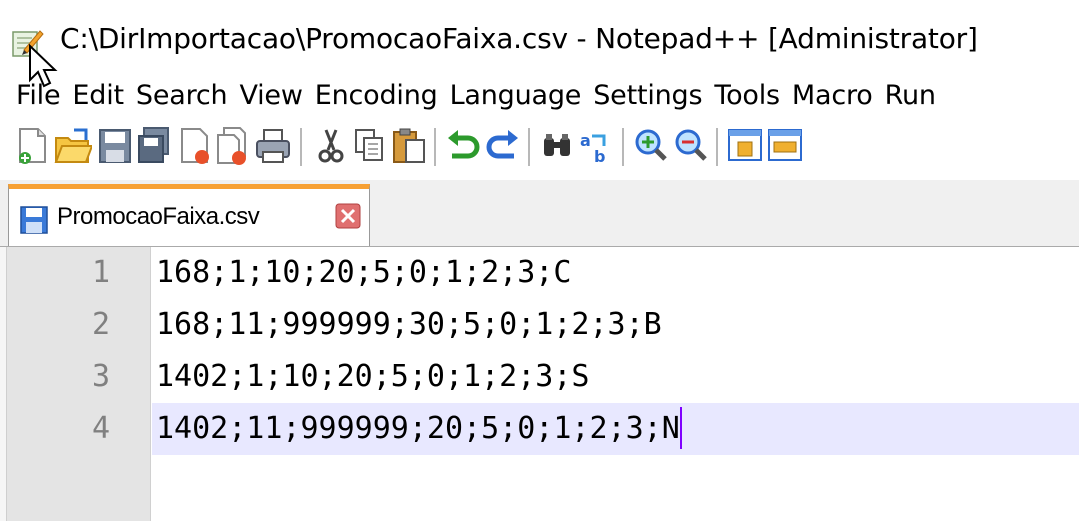 The height and width of the screenshot is (521, 1079). What do you see at coordinates (373, 376) in the screenshot?
I see `code-line-text: 1402;1;10;20;5;0;1;2;3;S` at bounding box center [373, 376].